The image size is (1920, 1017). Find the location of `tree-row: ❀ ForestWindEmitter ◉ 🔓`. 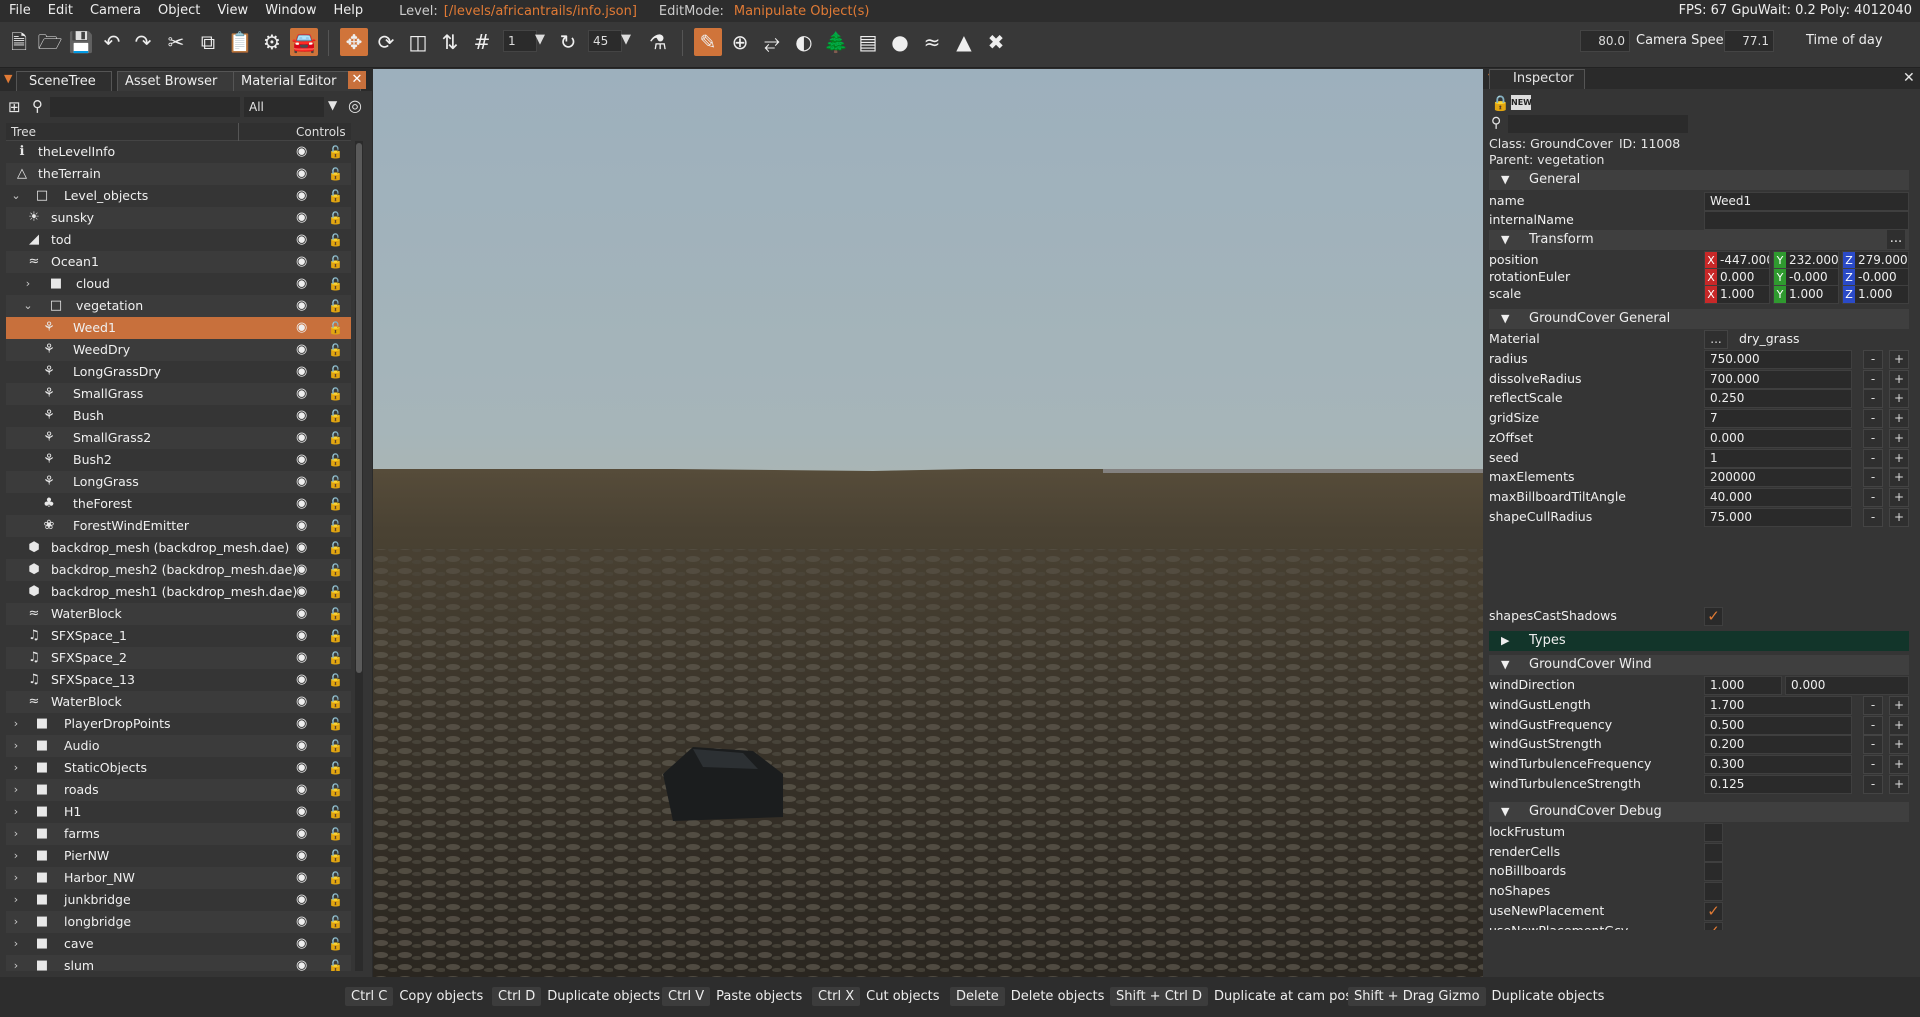

tree-row: ❀ ForestWindEmitter ◉ 🔓 is located at coordinates (178, 526).